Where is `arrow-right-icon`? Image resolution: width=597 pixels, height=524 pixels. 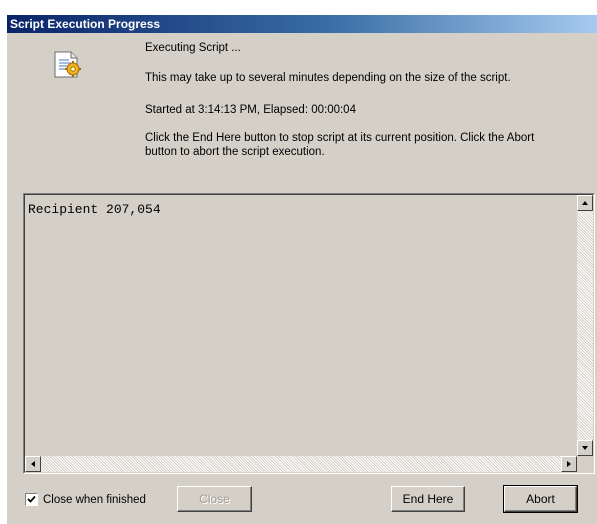 arrow-right-icon is located at coordinates (569, 464).